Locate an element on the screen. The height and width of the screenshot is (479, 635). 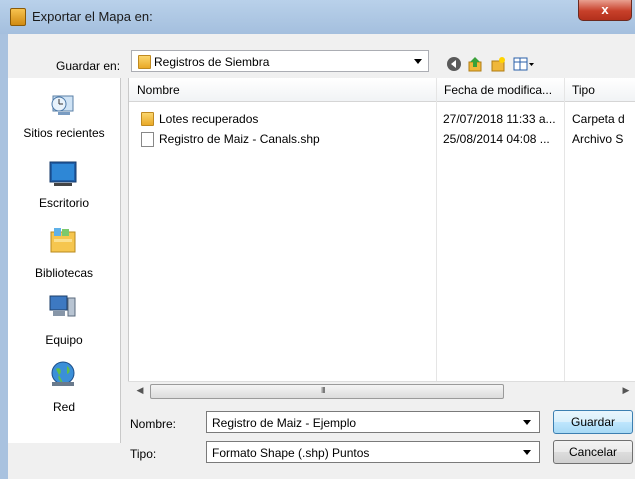
place-label: Equipo is located at coordinates (64, 340).